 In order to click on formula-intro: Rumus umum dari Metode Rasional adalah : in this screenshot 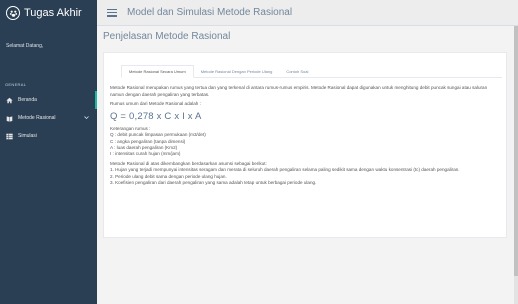, I will do `click(155, 104)`.